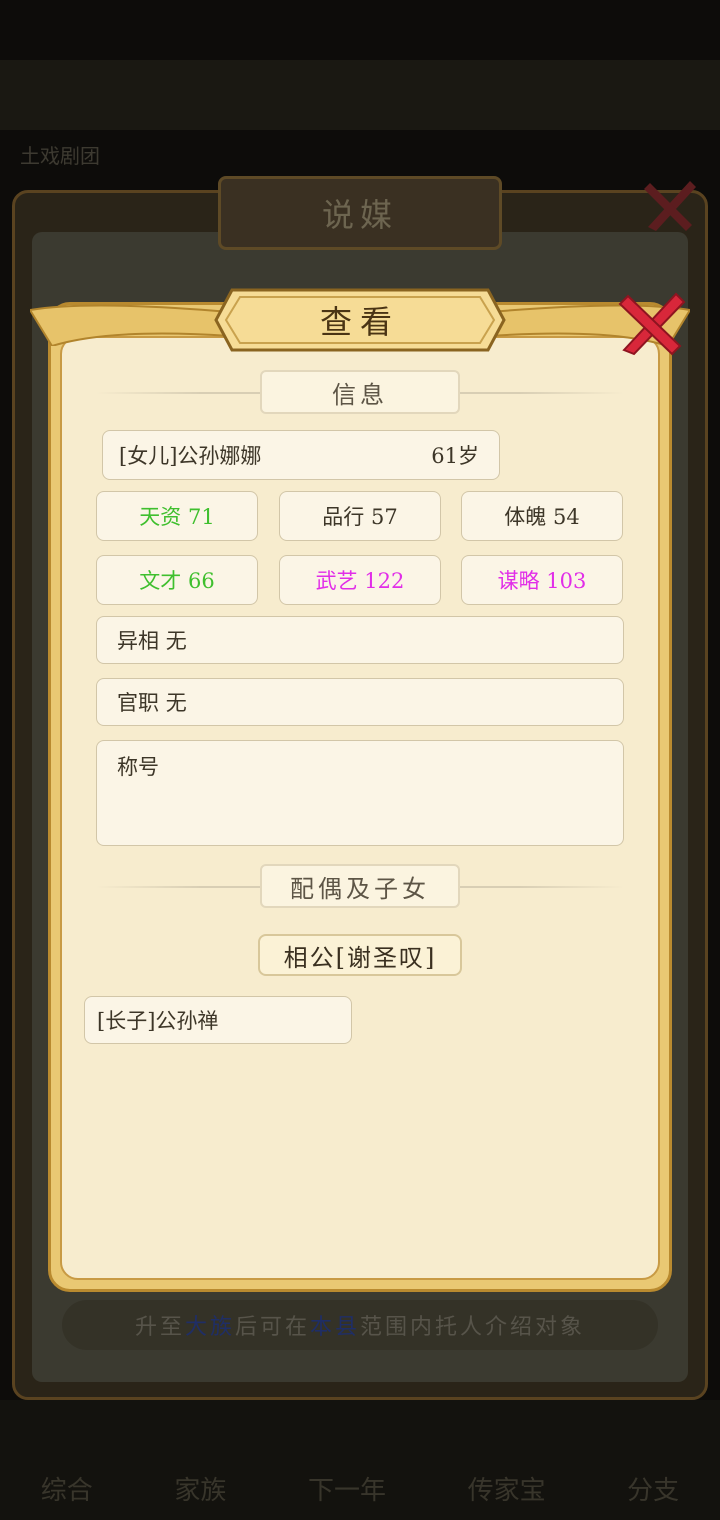 The height and width of the screenshot is (1520, 720). What do you see at coordinates (506, 1491) in the screenshot?
I see `bg-tab-3: 传家宝` at bounding box center [506, 1491].